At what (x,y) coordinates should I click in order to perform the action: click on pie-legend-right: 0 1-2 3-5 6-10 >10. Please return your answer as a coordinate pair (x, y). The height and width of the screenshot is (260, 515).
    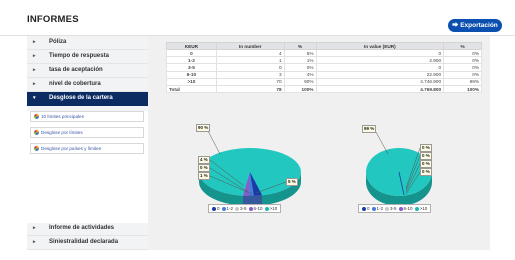
    Looking at the image, I should click on (395, 208).